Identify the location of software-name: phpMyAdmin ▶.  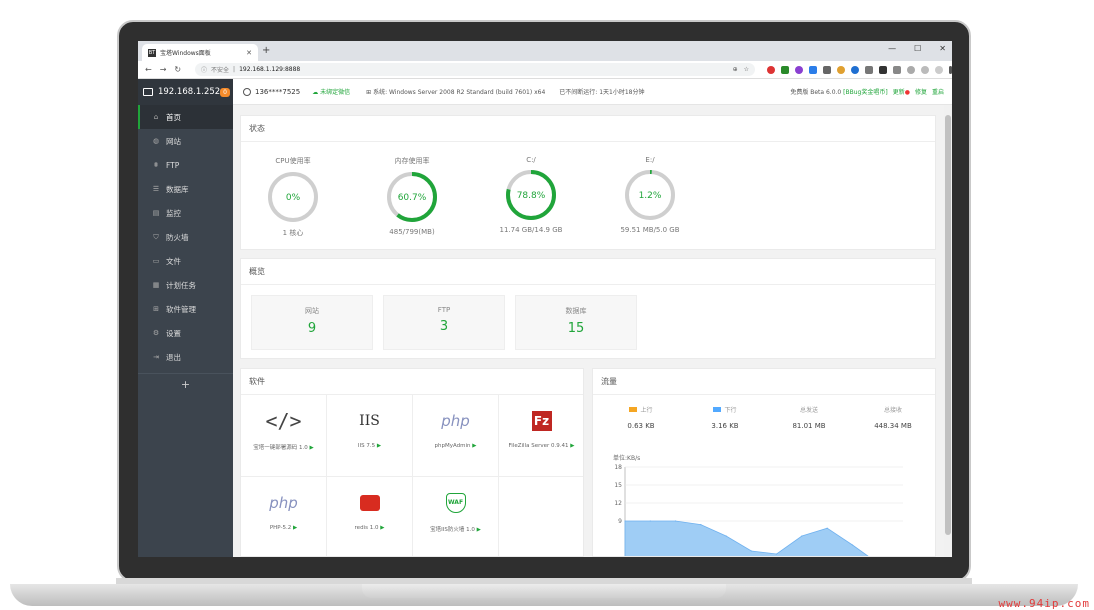
(455, 446).